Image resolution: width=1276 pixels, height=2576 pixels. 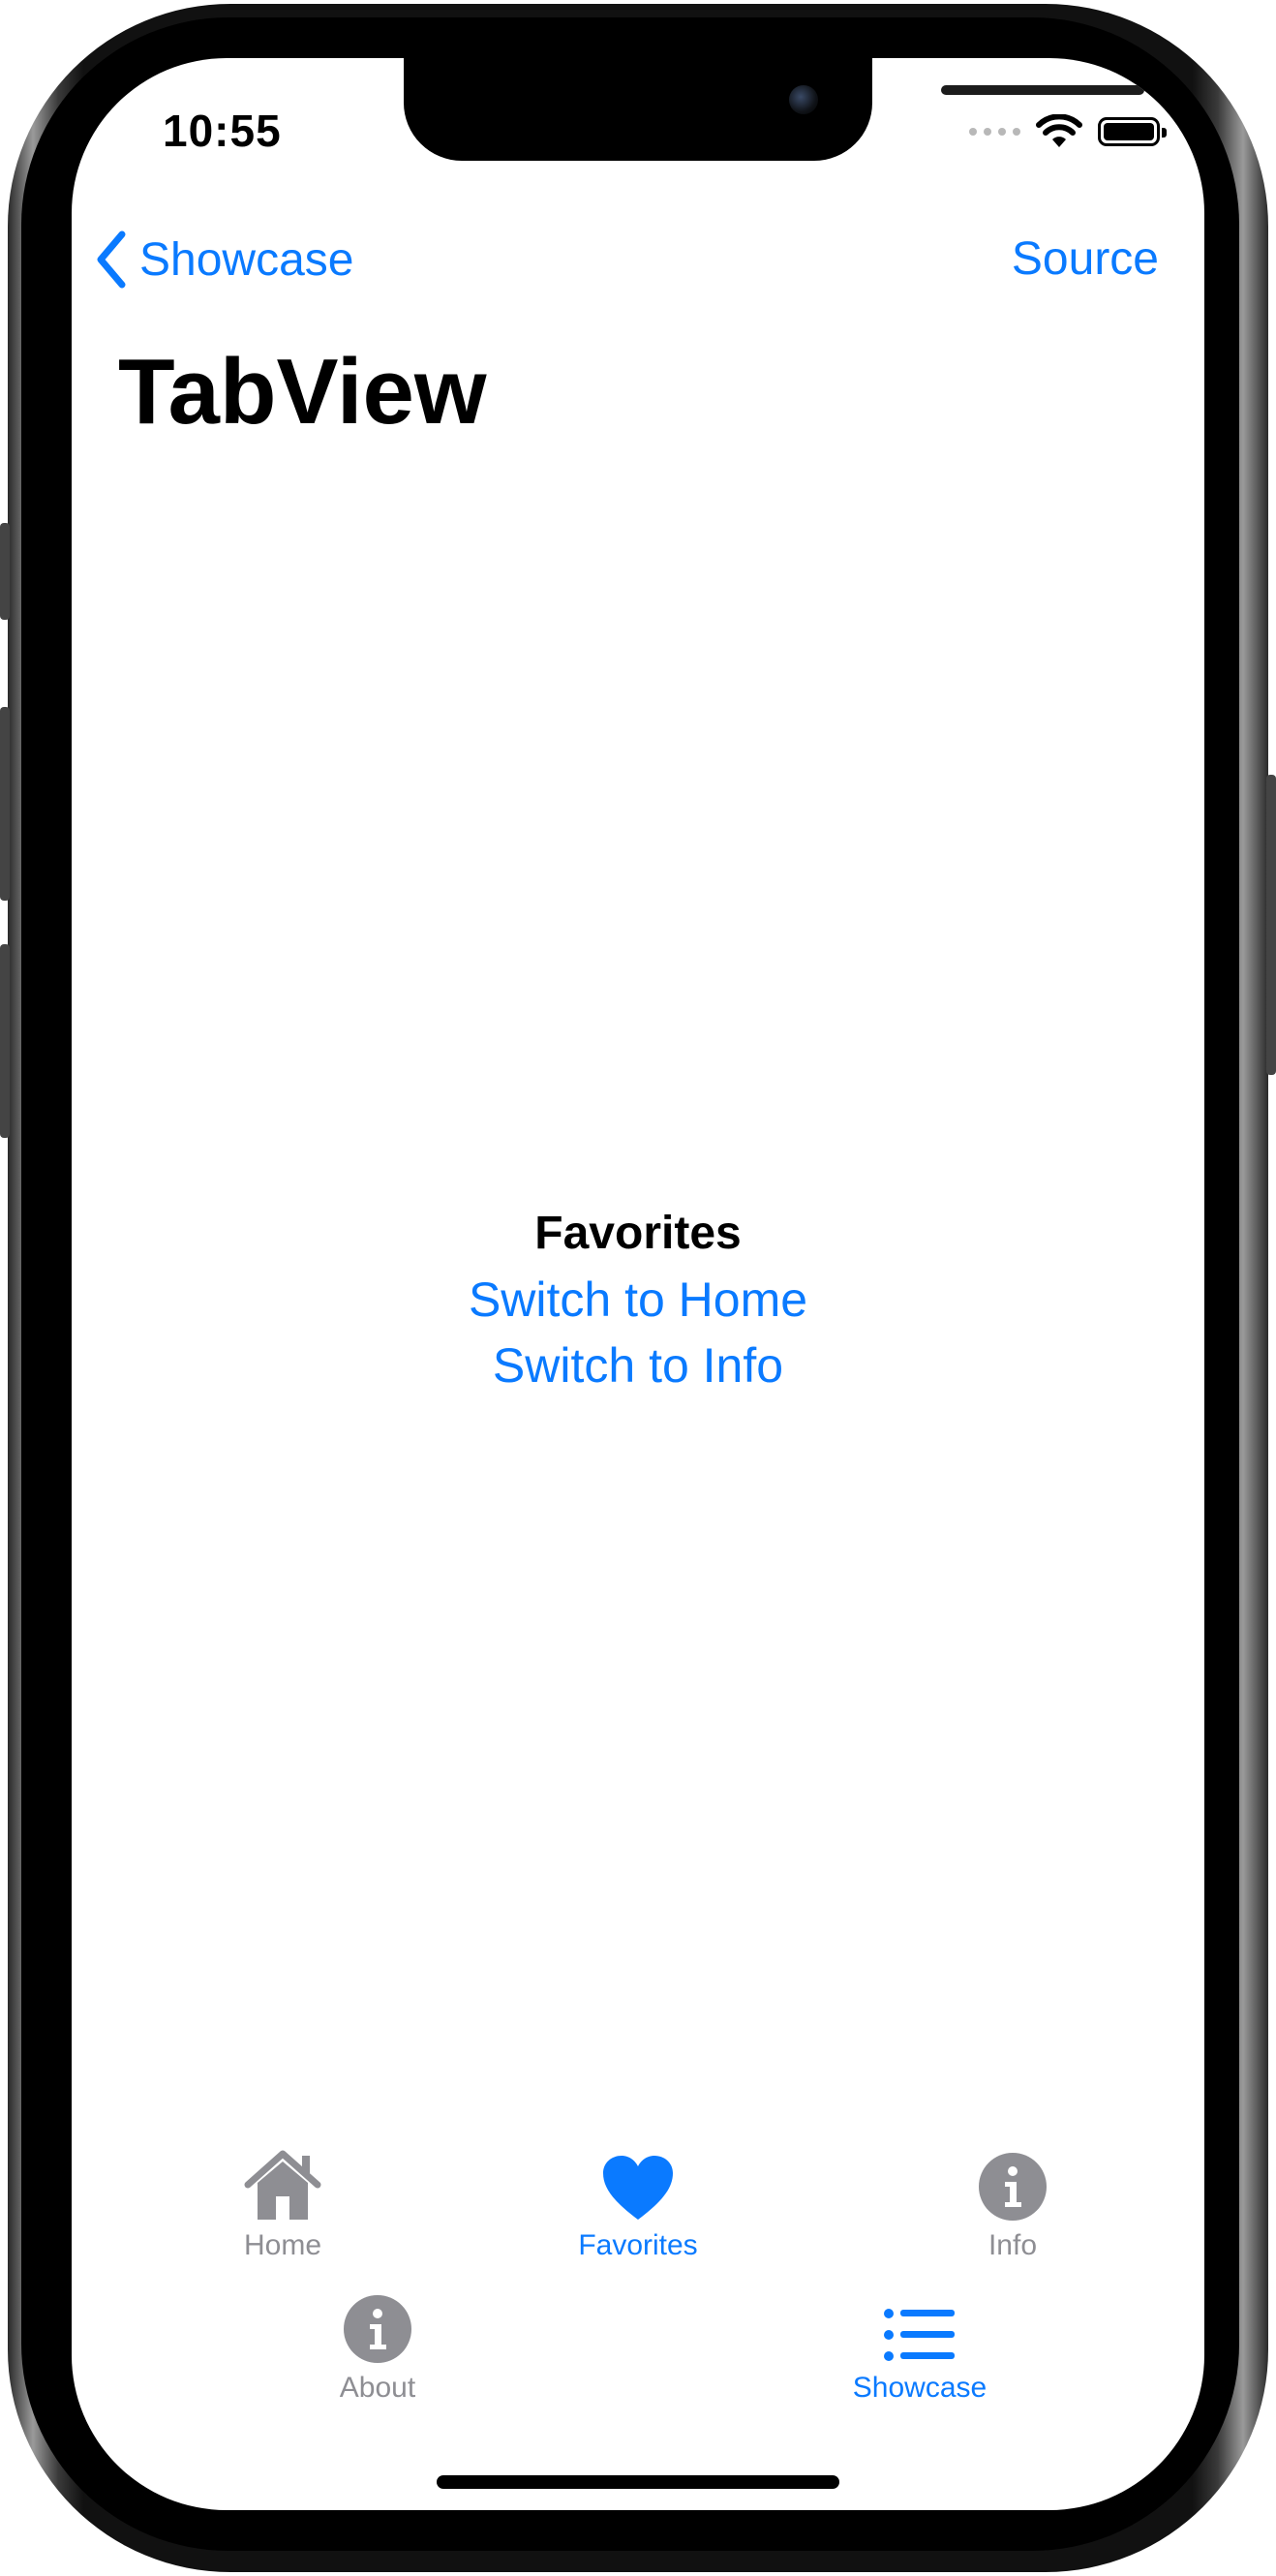 I want to click on chevron-left-icon, so click(x=111, y=259).